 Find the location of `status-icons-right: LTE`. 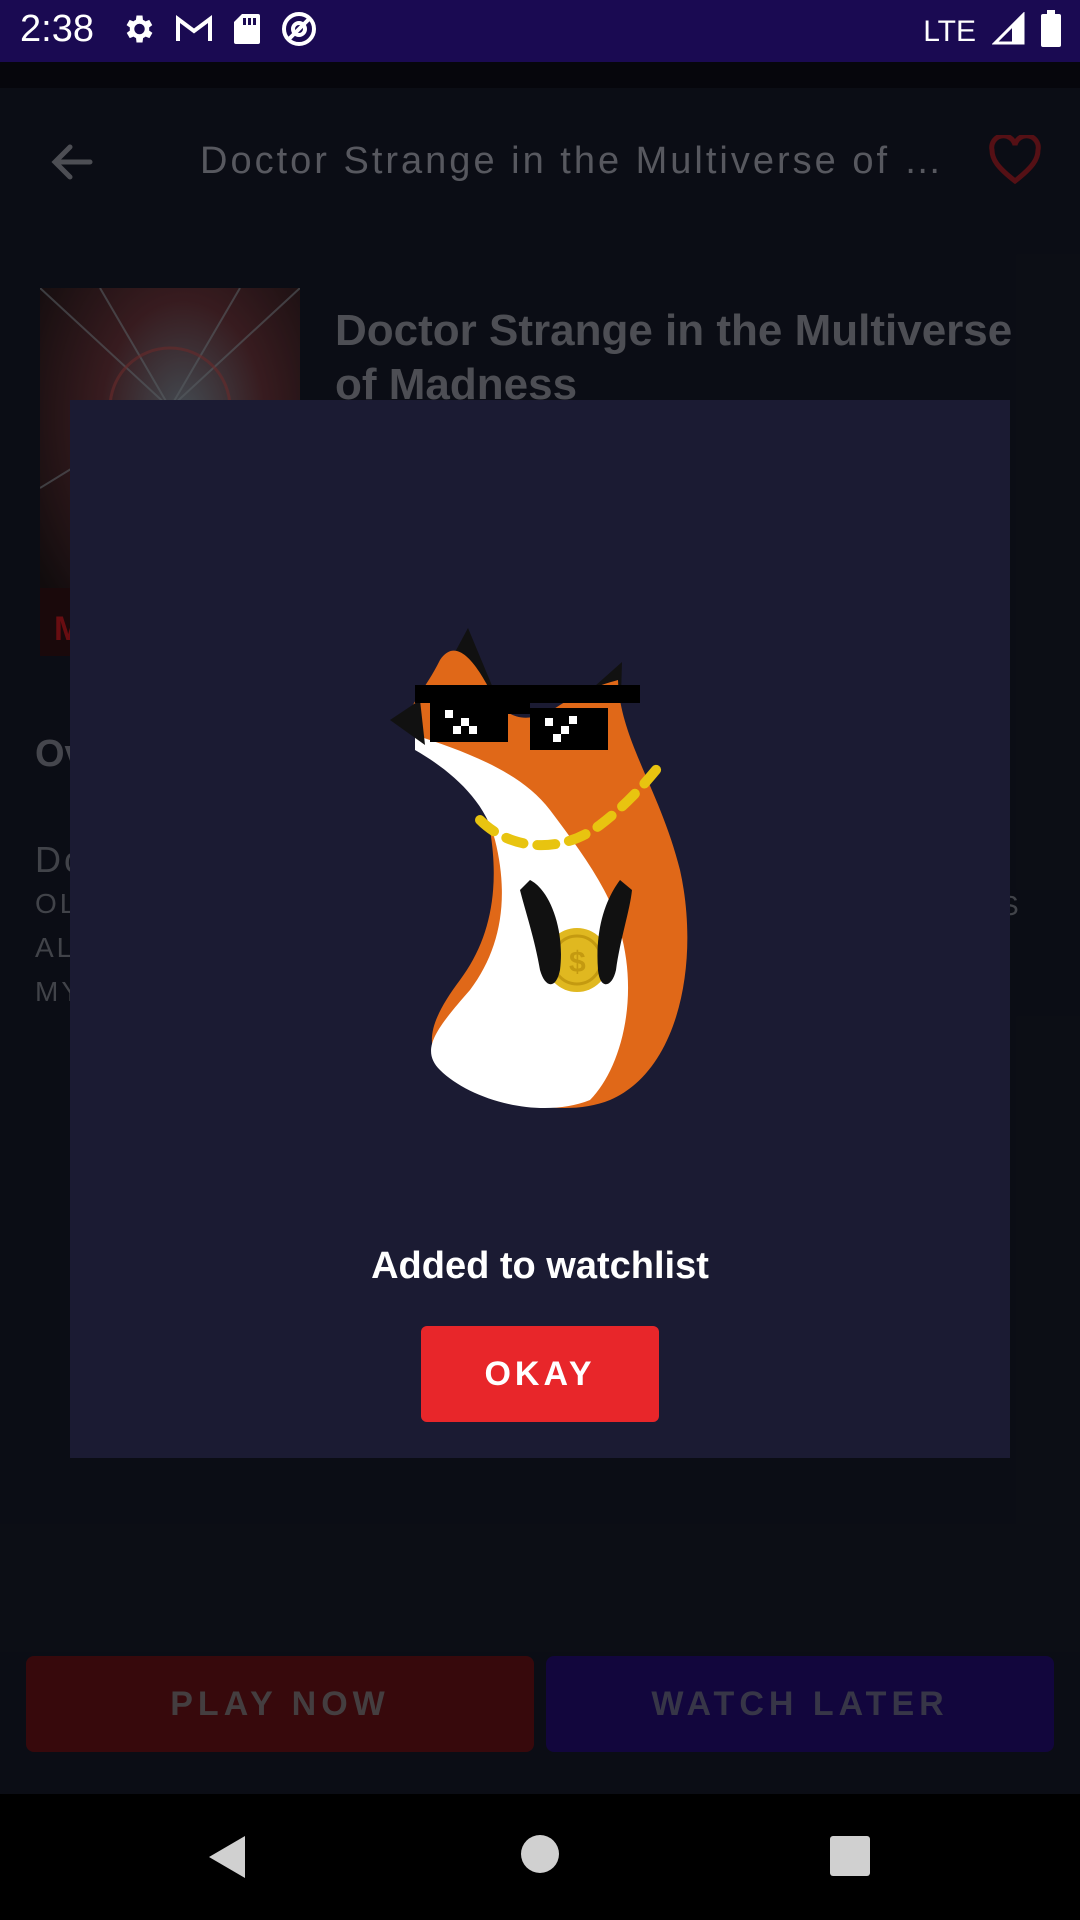

status-icons-right: LTE is located at coordinates (992, 31).